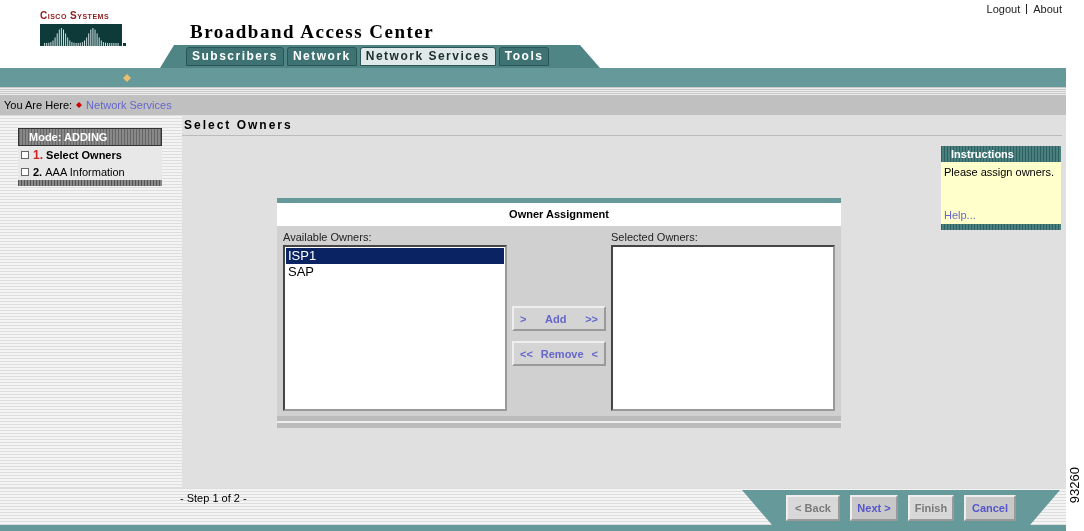 The width and height of the screenshot is (1084, 531). What do you see at coordinates (235, 56) in the screenshot?
I see `nav-tab: Subscribers` at bounding box center [235, 56].